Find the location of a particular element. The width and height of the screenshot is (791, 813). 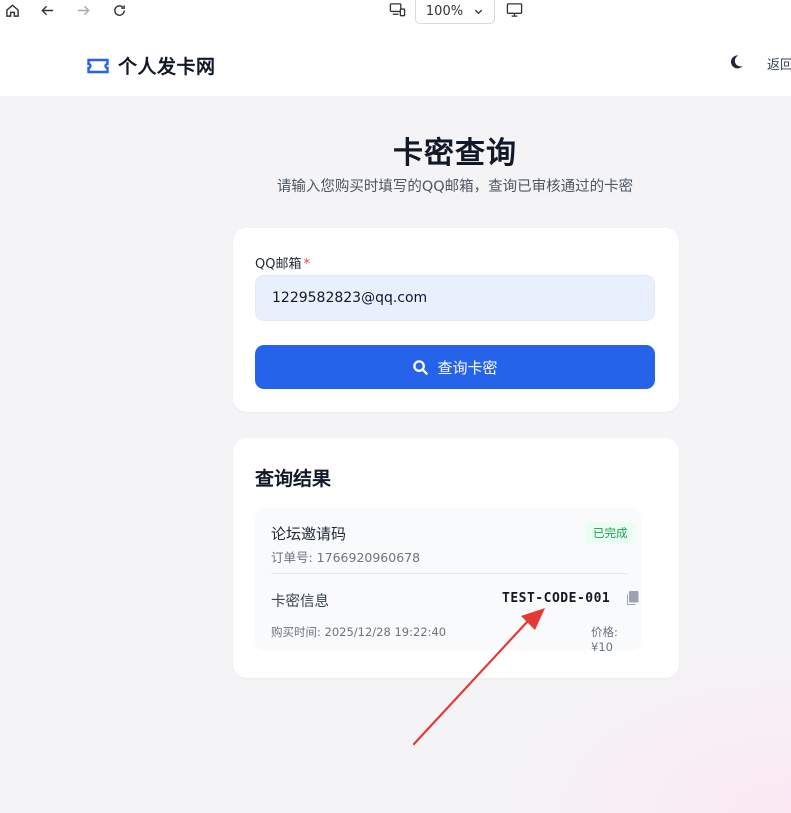

result-title: 查询结果 is located at coordinates (293, 479).